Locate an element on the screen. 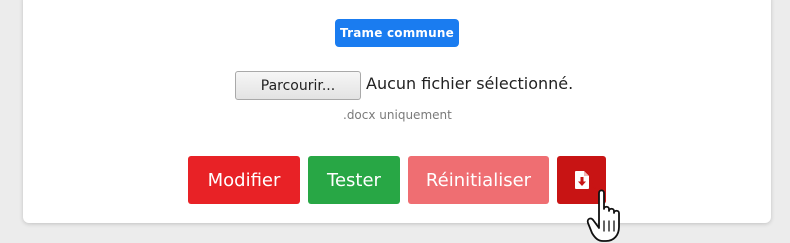 This screenshot has height=243, width=790. file-type-hint: .docx uniquement is located at coordinates (397, 115).